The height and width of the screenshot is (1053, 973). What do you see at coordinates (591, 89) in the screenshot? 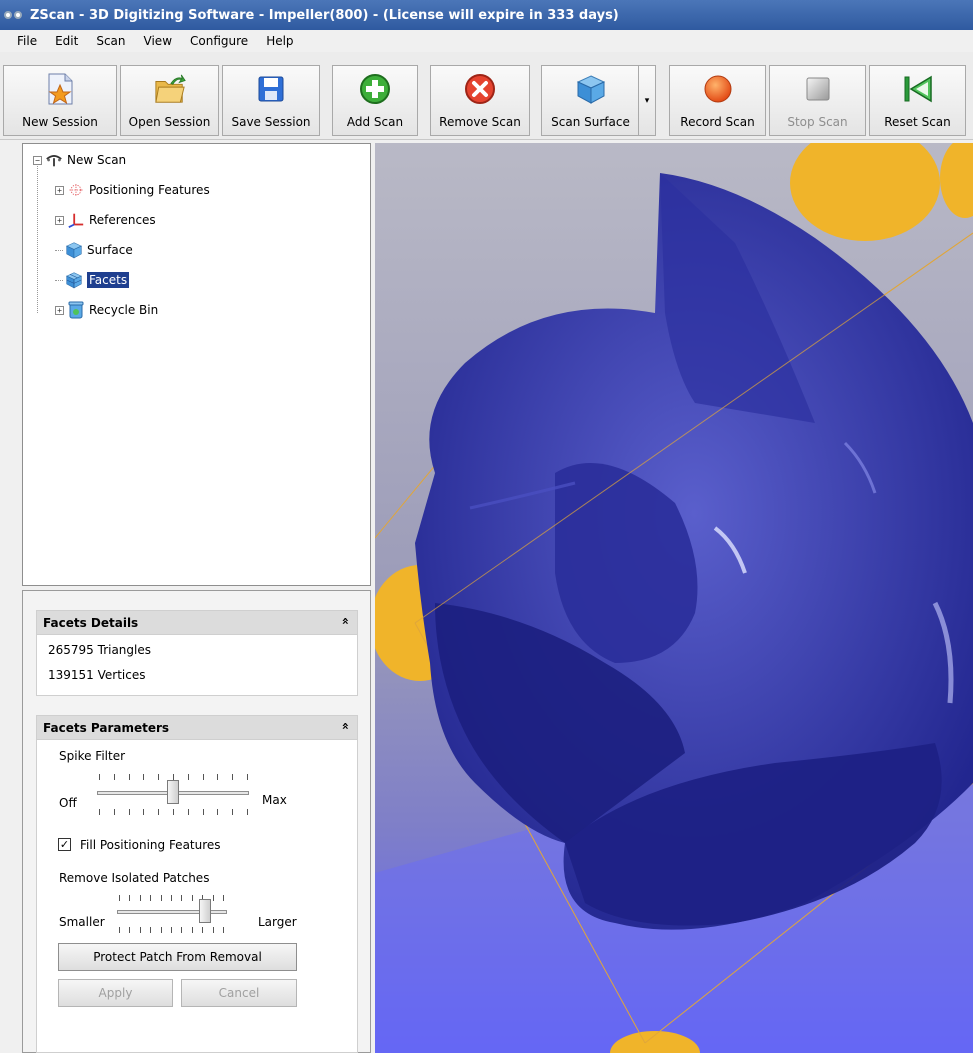
I see `cube-icon` at bounding box center [591, 89].